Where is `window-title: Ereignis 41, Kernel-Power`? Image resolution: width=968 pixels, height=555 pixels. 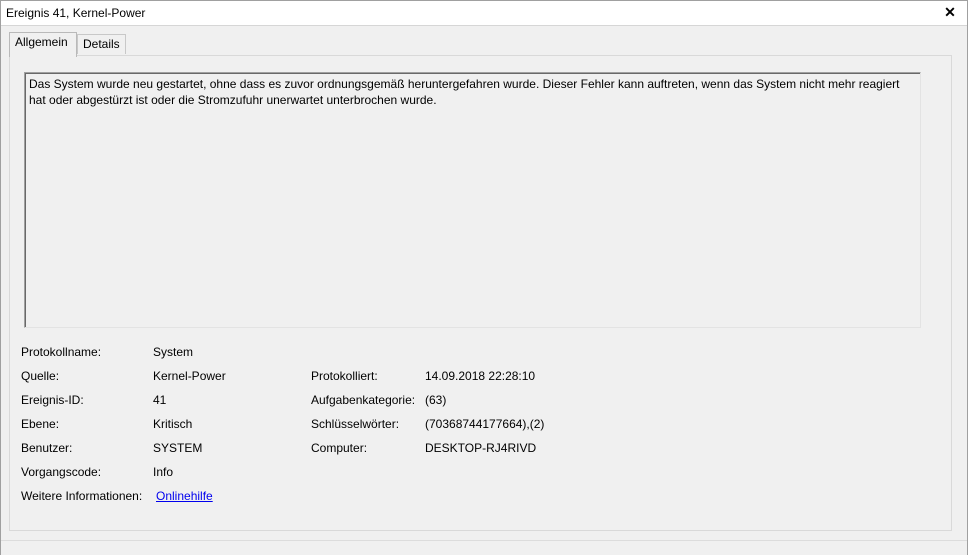
window-title: Ereignis 41, Kernel-Power is located at coordinates (76, 13).